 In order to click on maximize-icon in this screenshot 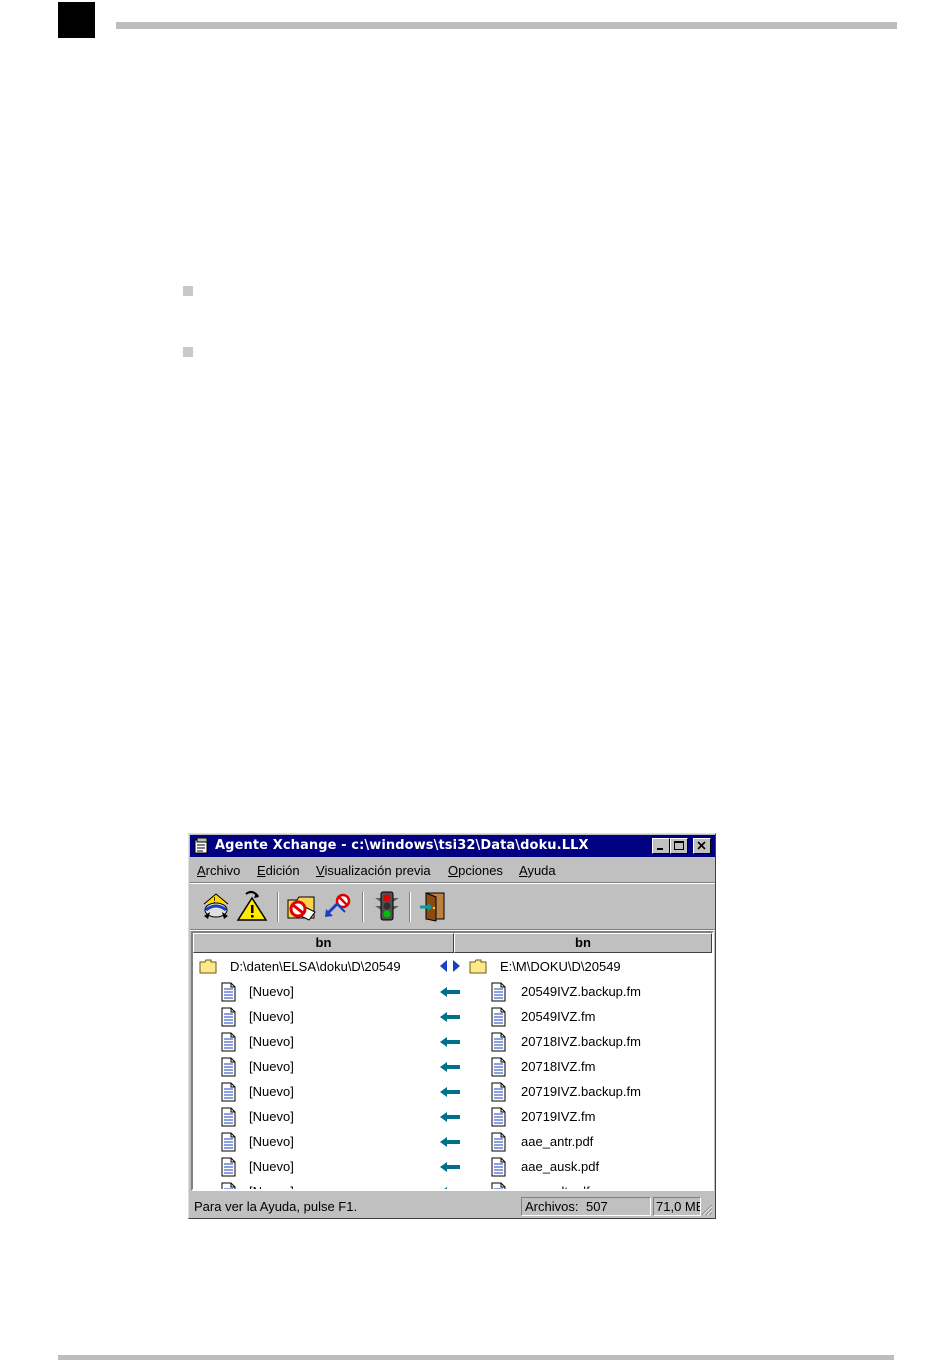, I will do `click(679, 845)`.